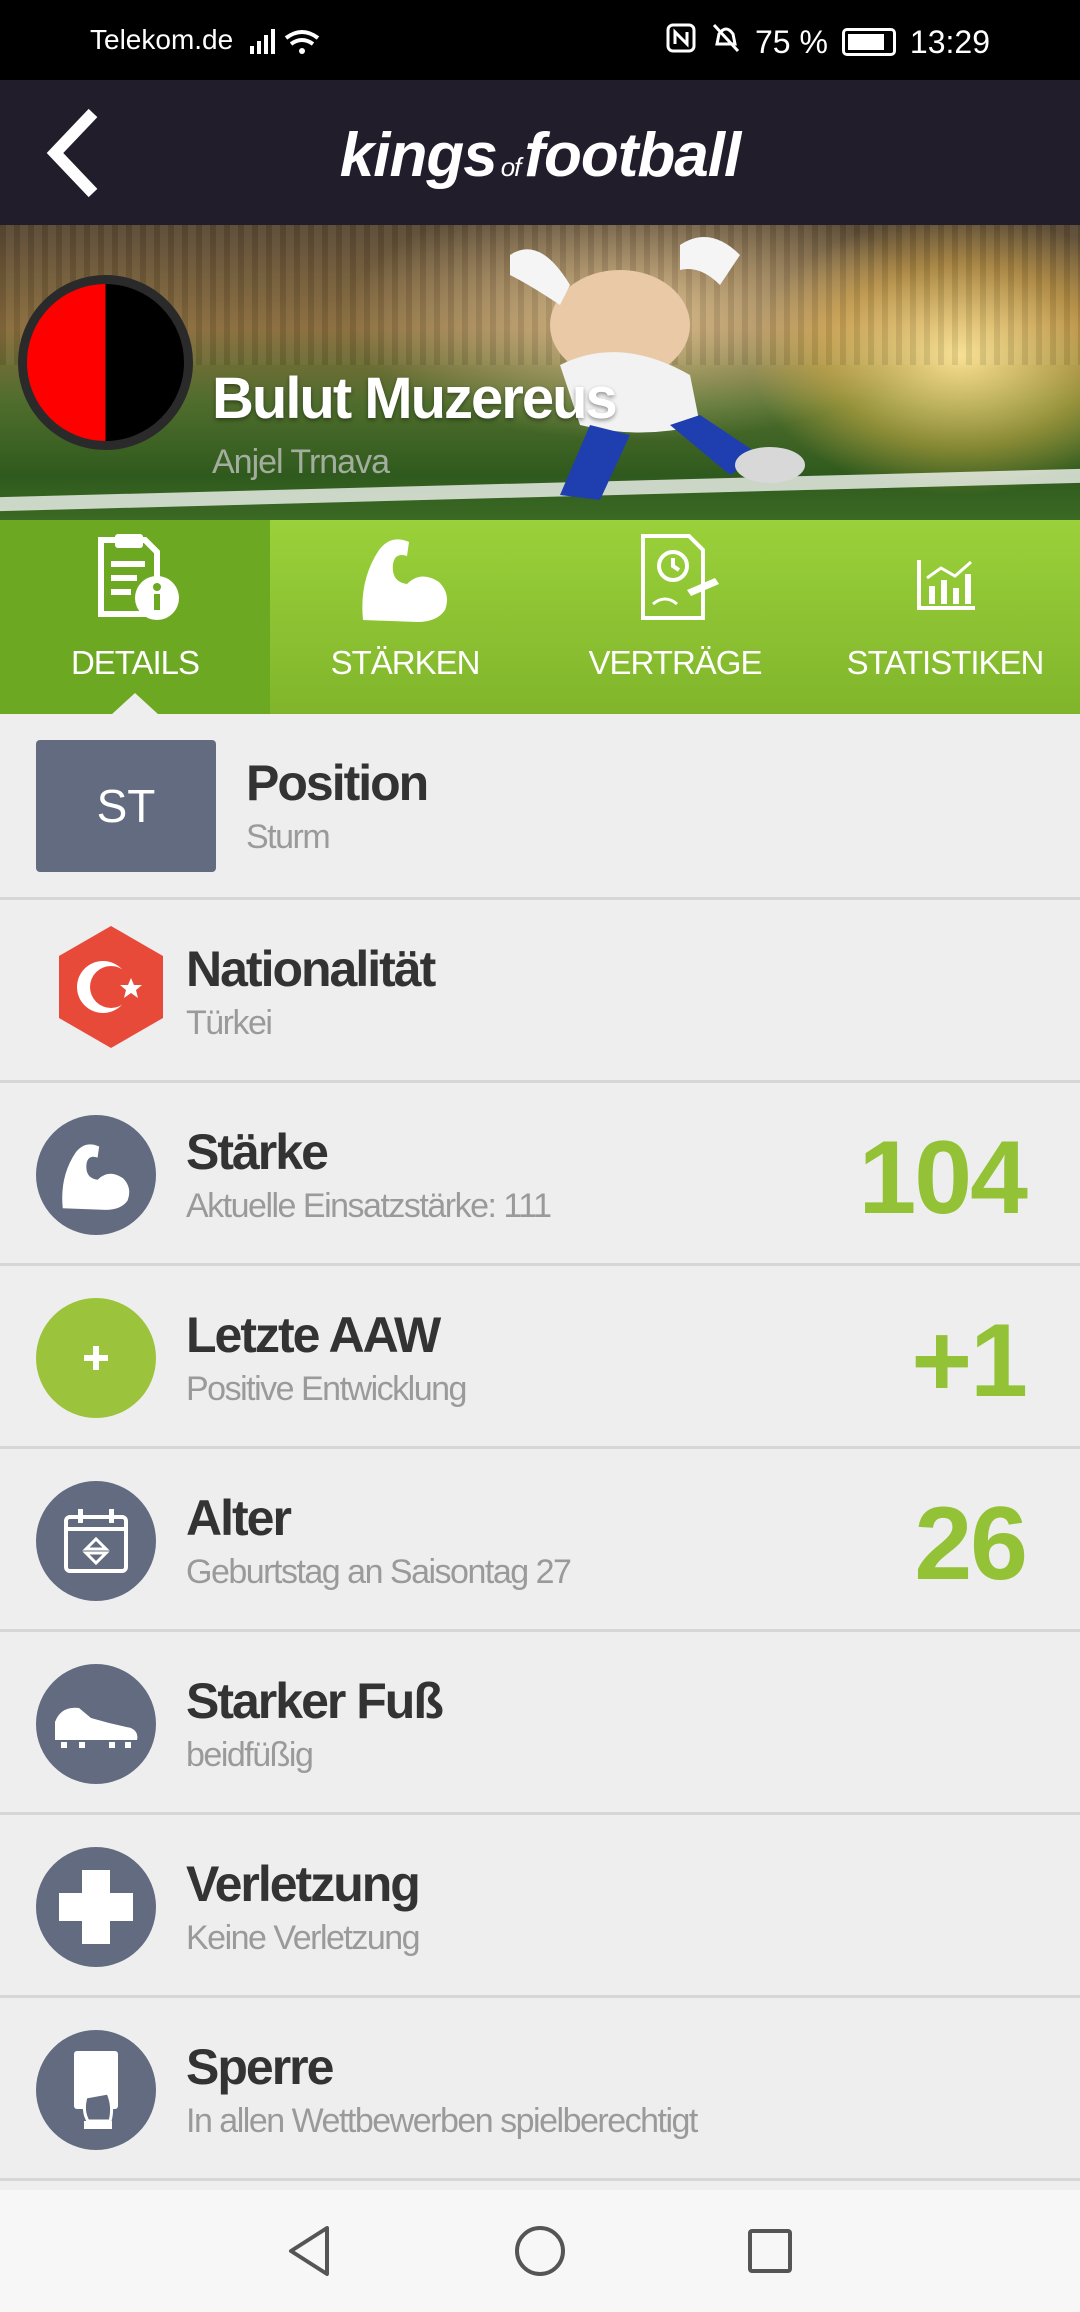 The width and height of the screenshot is (1080, 2312). I want to click on app-logo: kings offootball, so click(540, 155).